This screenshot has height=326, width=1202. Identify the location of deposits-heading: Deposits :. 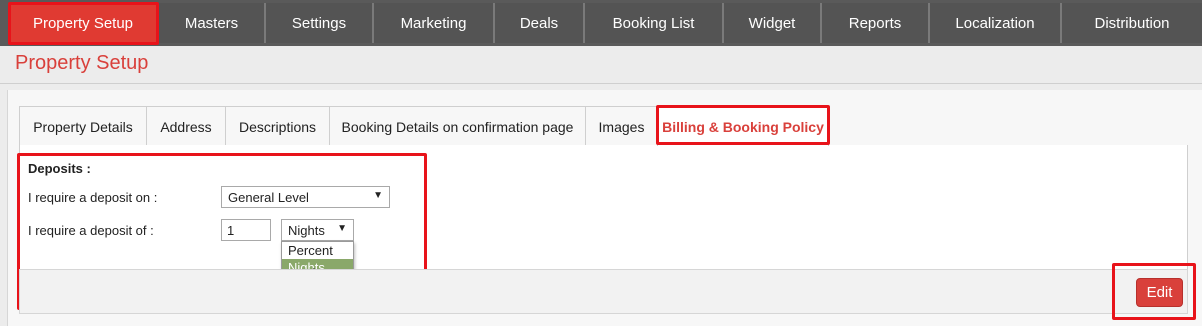
(59, 168).